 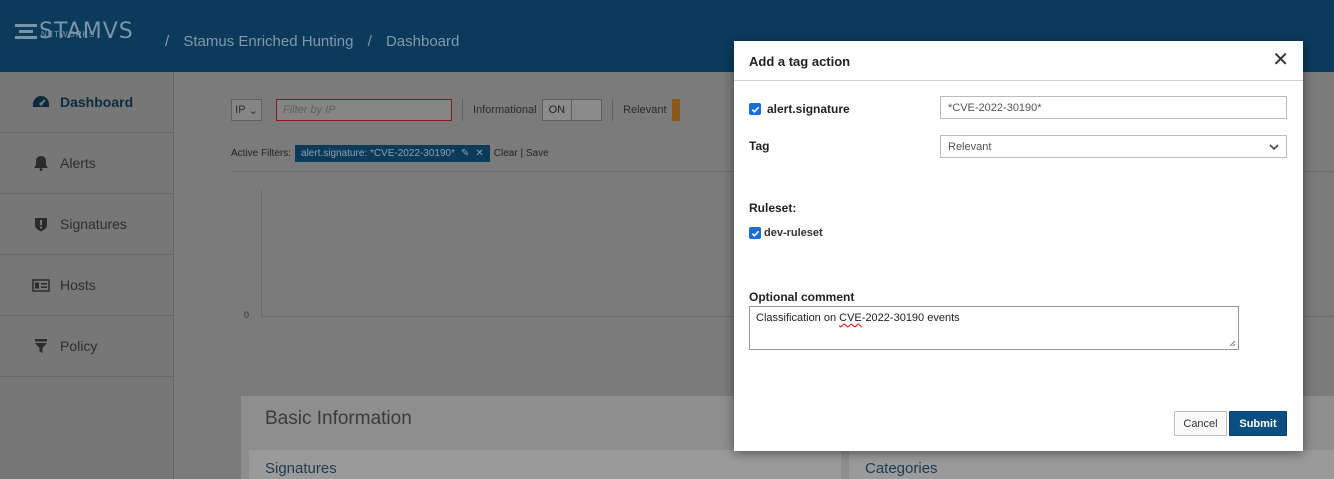 I want to click on sidebar-item-label: Signatures, so click(x=93, y=224).